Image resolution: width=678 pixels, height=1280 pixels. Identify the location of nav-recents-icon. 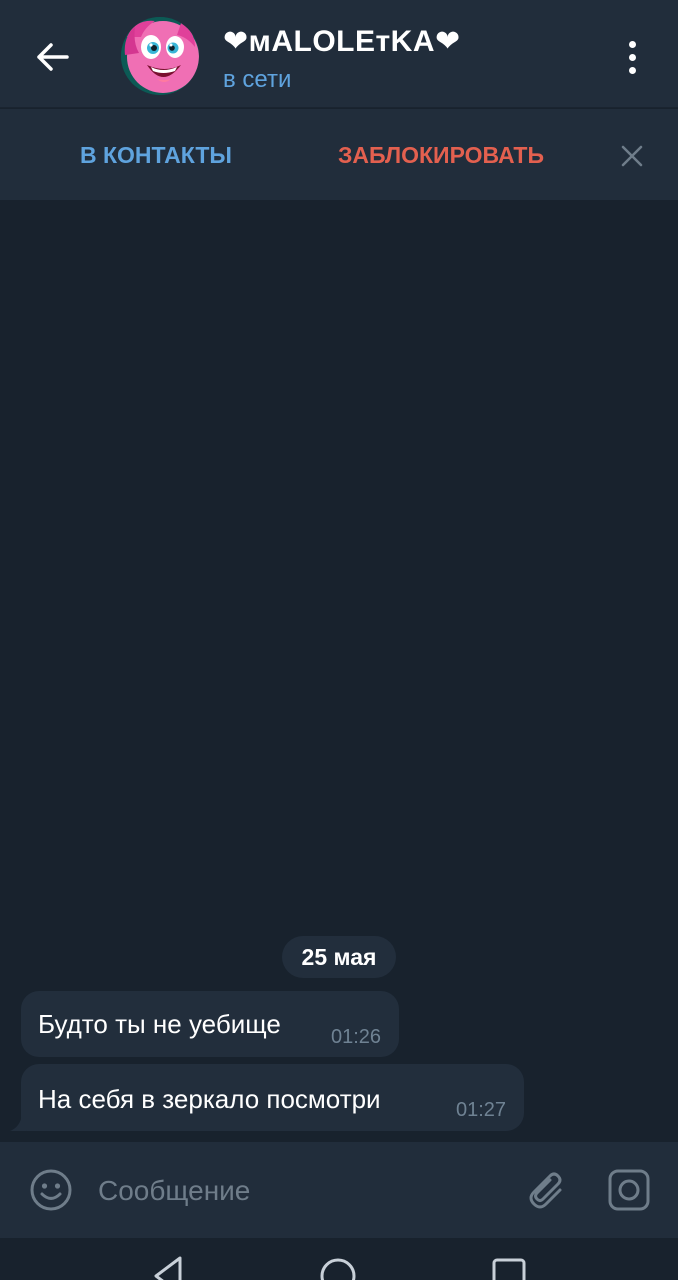
(509, 1269).